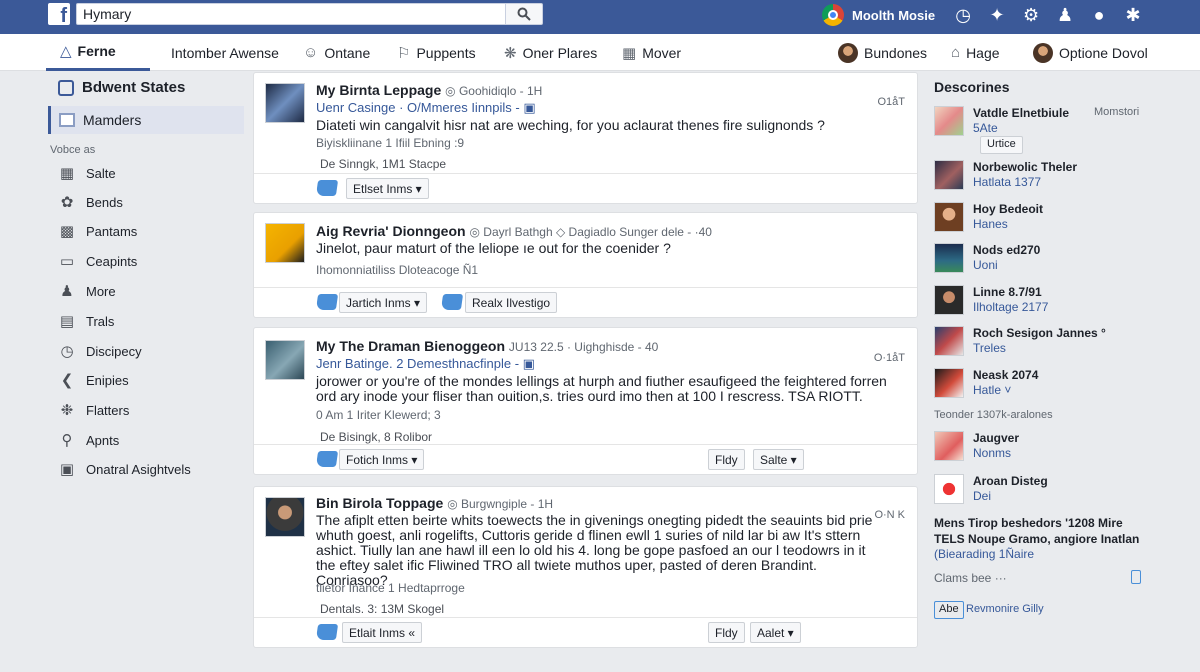 The image size is (1200, 672). What do you see at coordinates (511, 302) in the screenshot?
I see `read-investigo-button: Realx Ilvestigo` at bounding box center [511, 302].